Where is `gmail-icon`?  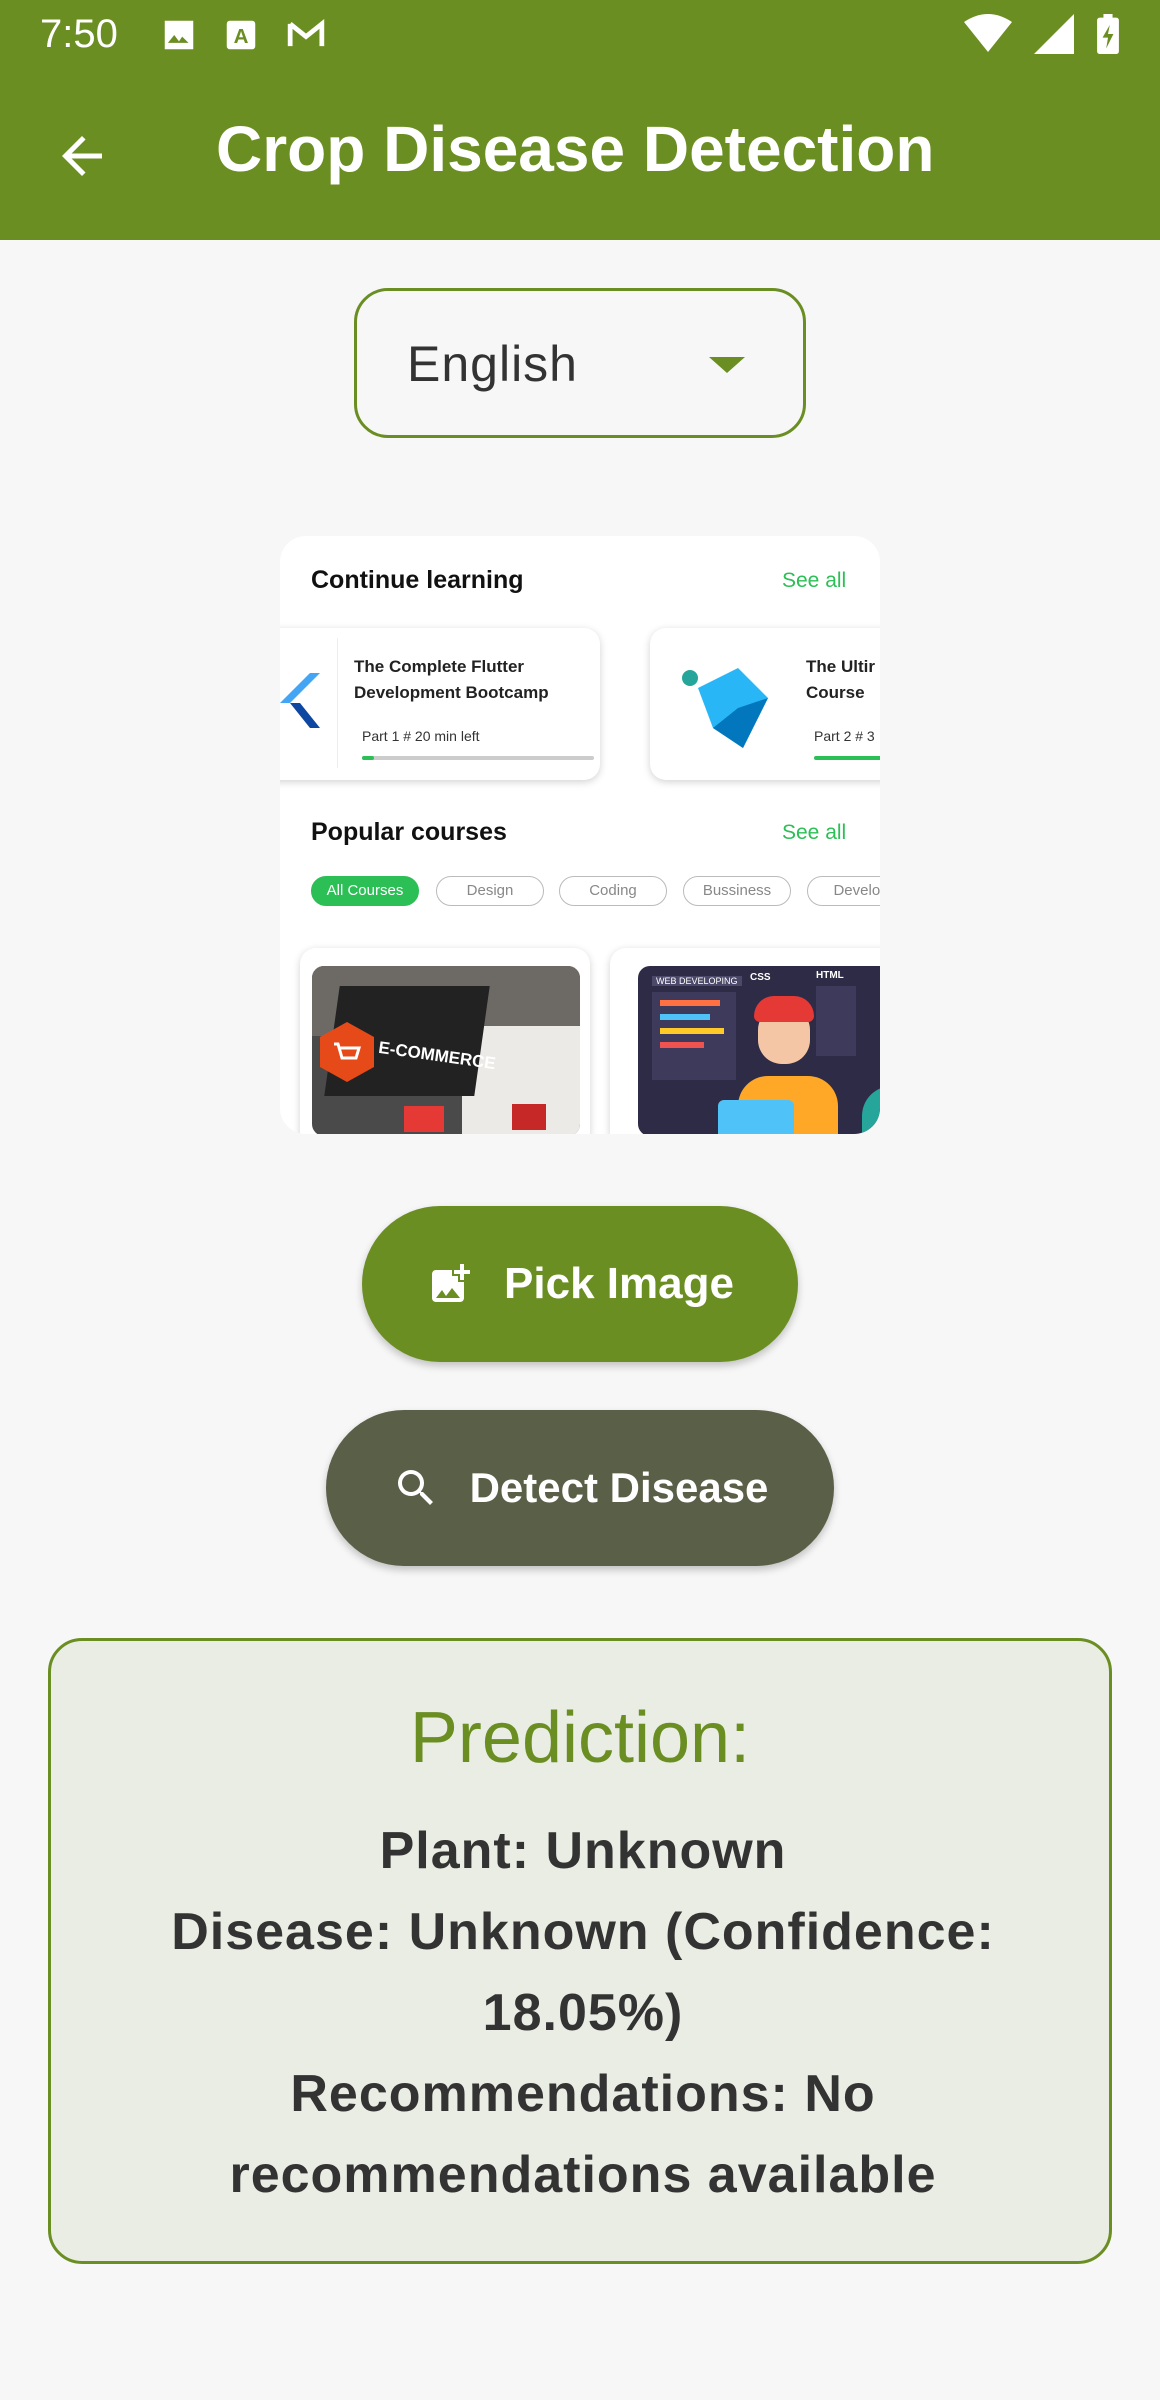 gmail-icon is located at coordinates (304, 35).